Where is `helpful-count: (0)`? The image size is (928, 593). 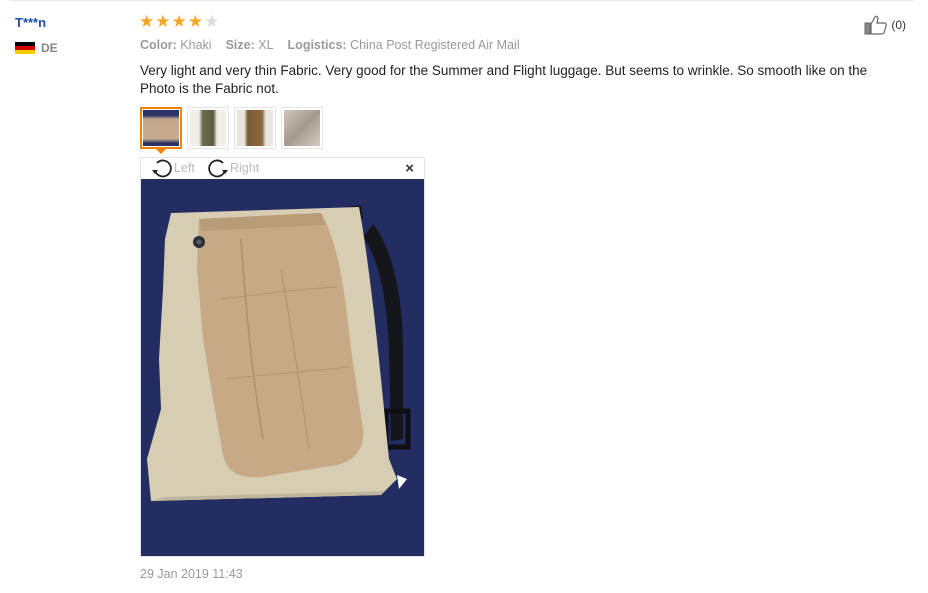
helpful-count: (0) is located at coordinates (898, 25).